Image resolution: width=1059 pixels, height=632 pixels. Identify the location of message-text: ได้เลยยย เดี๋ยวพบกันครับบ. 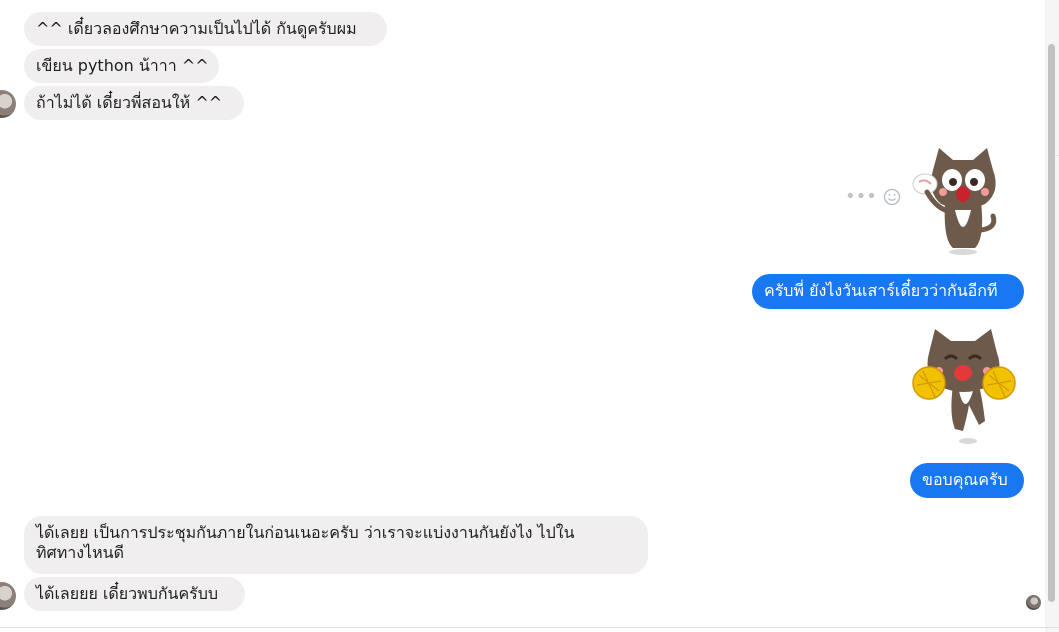
(127, 593).